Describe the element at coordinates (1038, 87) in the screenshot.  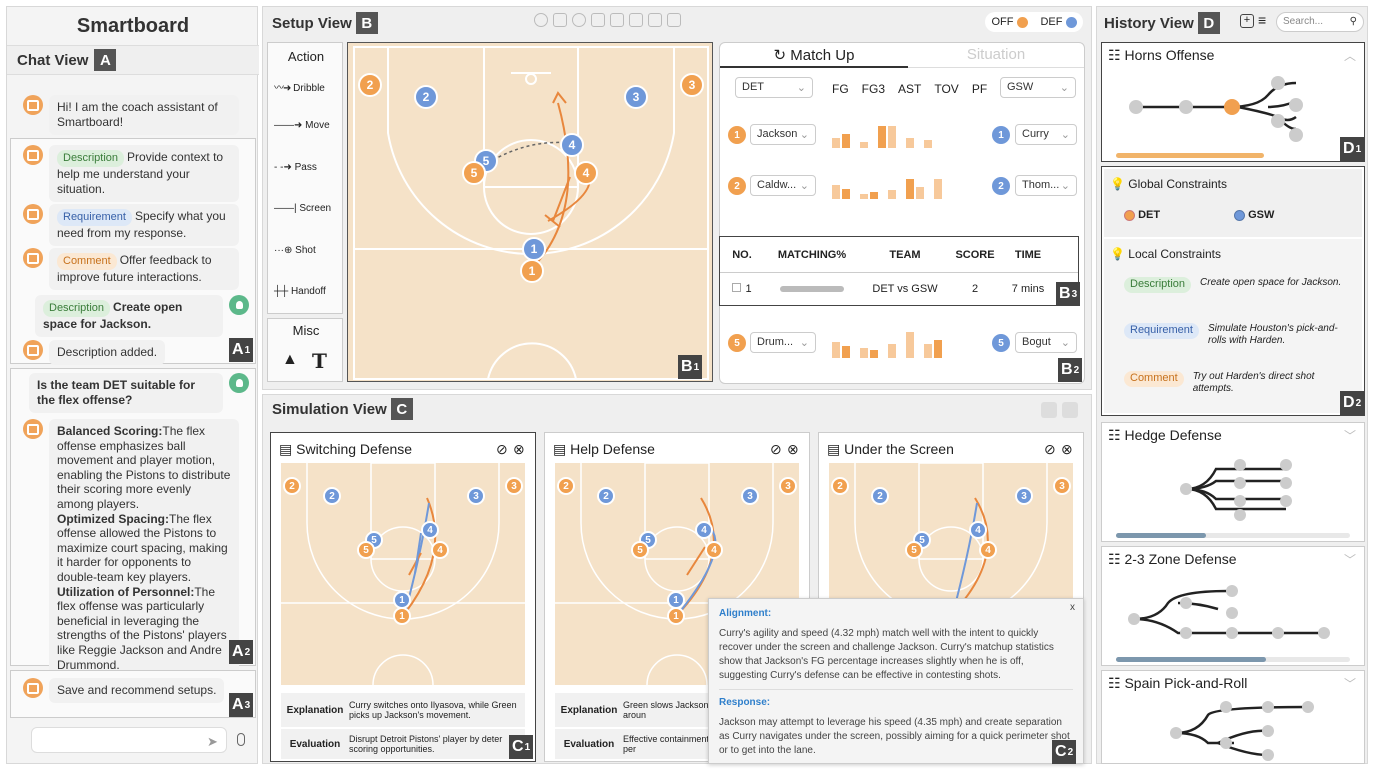
I see `team-right-select: GSW ⌄` at that location.